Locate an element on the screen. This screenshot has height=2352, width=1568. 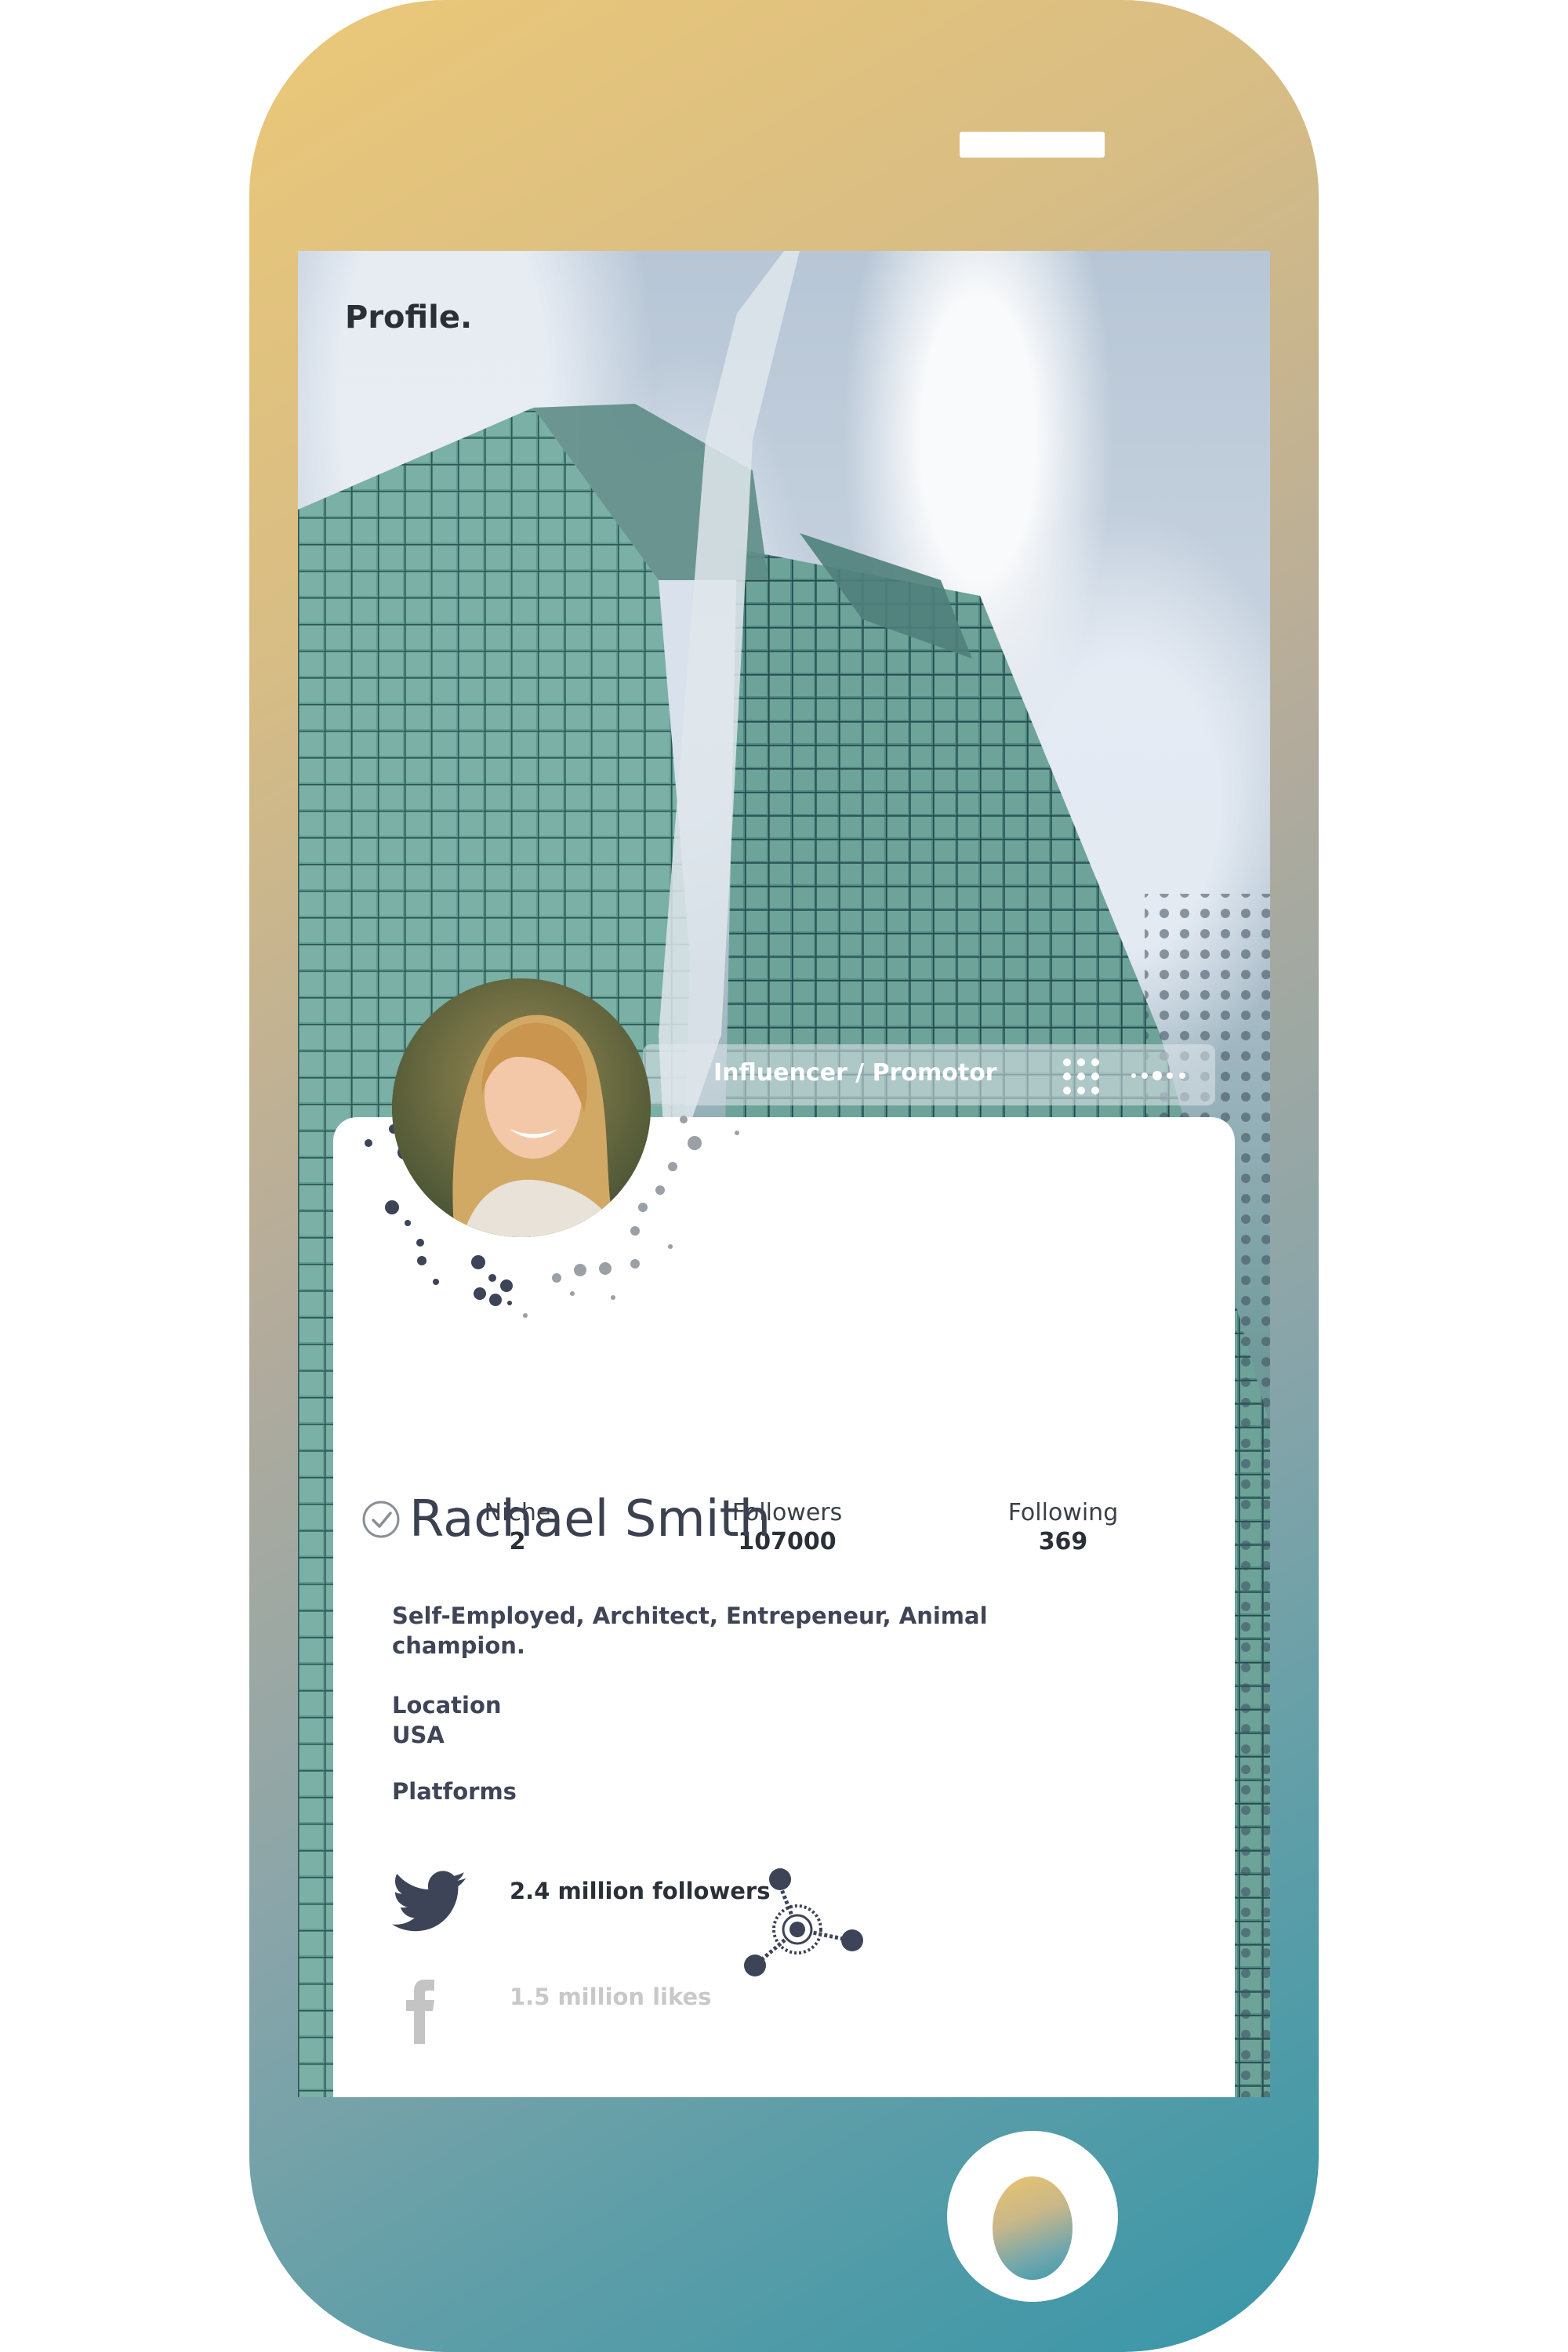
role-label: Influencer / Promotor is located at coordinates (855, 1073).